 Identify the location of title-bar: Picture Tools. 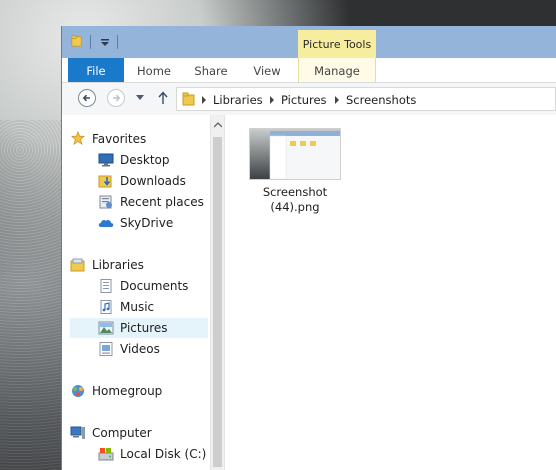
(309, 42).